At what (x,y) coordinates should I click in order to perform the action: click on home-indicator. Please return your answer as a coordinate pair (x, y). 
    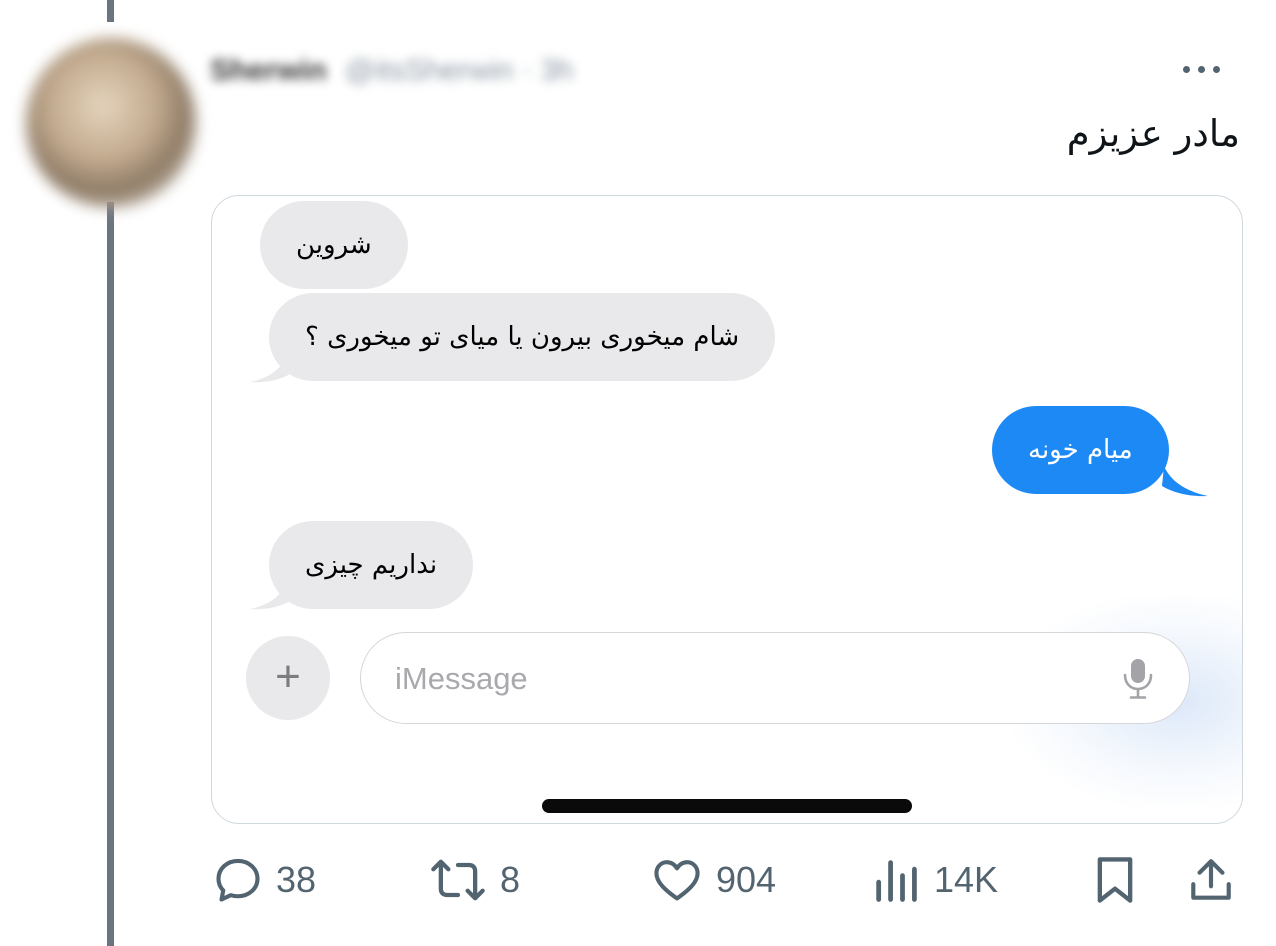
    Looking at the image, I should click on (727, 806).